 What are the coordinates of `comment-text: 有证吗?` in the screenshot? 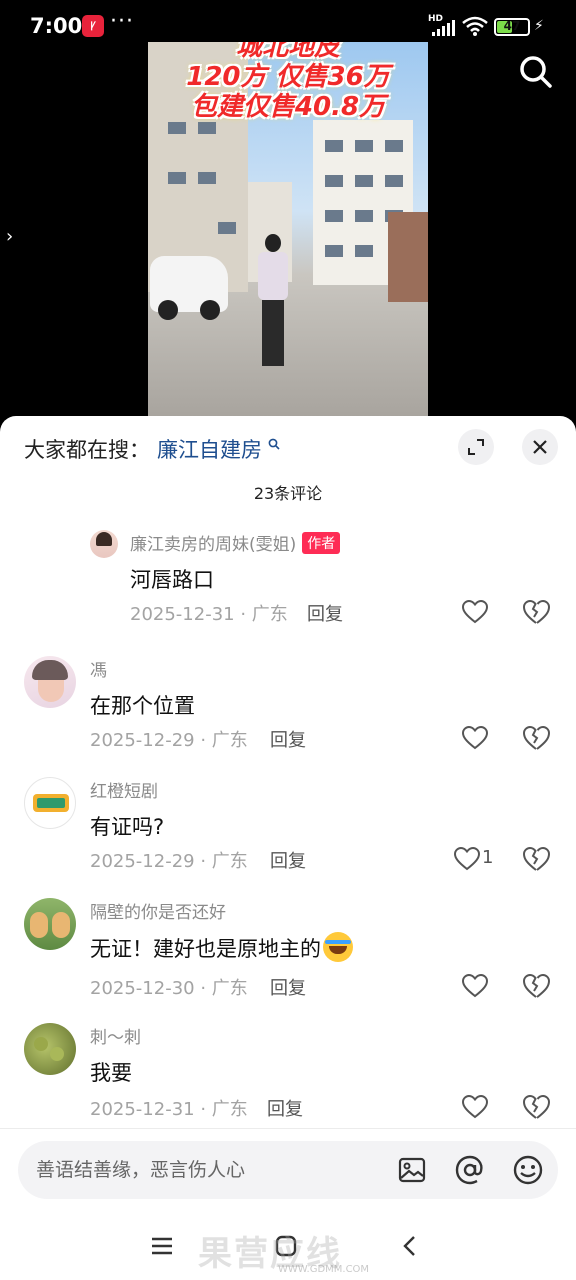 It's located at (127, 827).